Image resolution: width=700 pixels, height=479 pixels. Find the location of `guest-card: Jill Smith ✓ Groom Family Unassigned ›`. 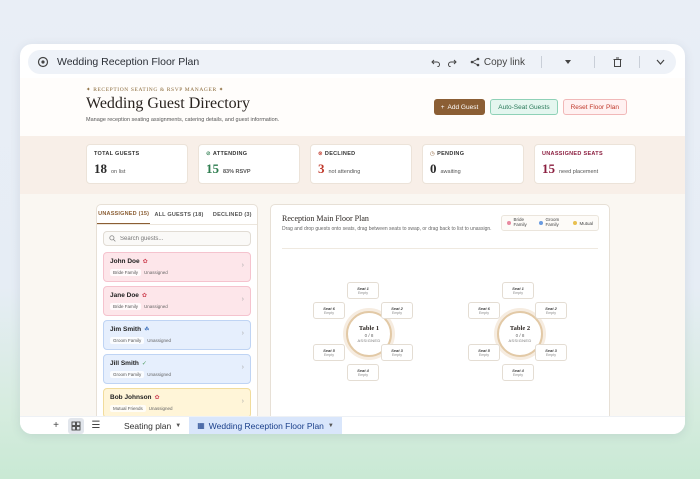

guest-card: Jill Smith ✓ Groom Family Unassigned › is located at coordinates (177, 369).